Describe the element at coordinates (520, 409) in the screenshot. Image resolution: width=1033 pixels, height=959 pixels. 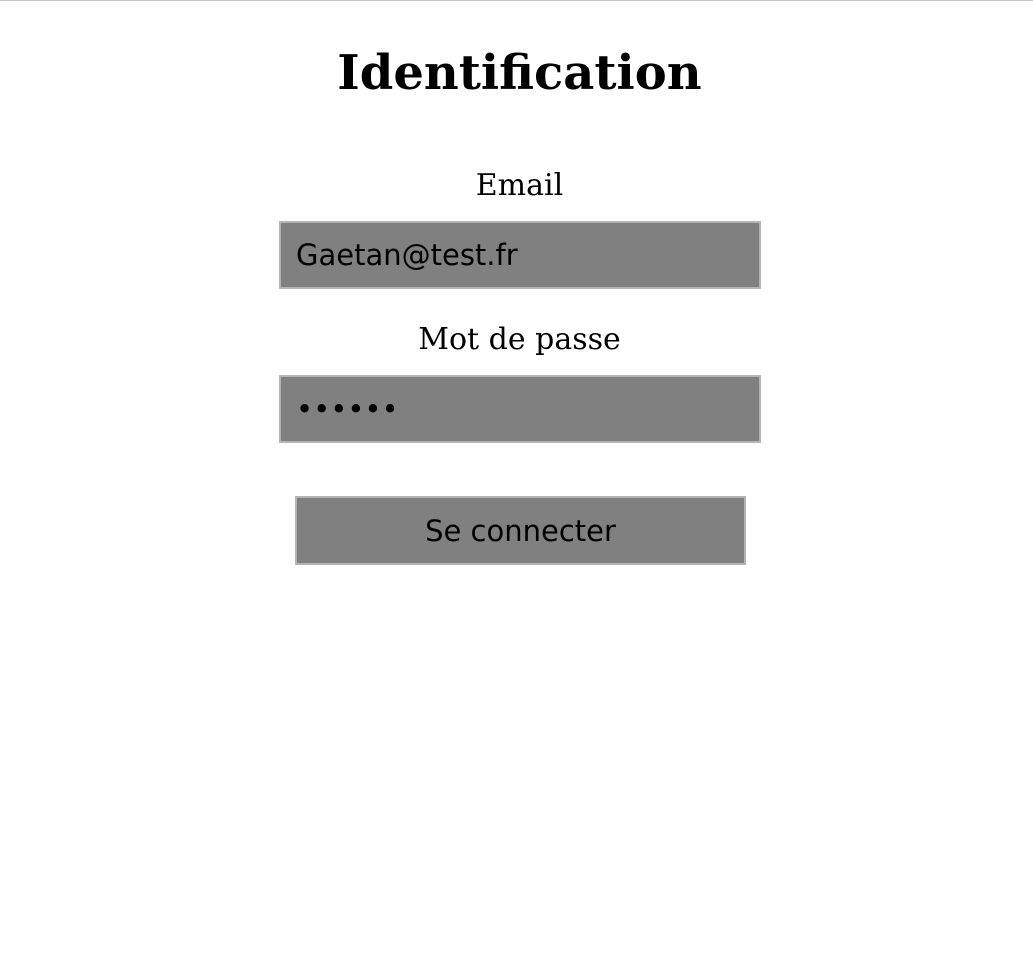
I see `password-field` at that location.